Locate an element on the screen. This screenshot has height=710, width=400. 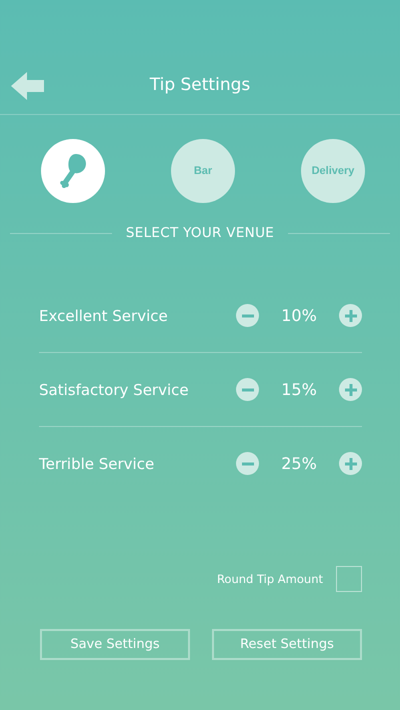
service-label: Satisfactory Service is located at coordinates (114, 389).